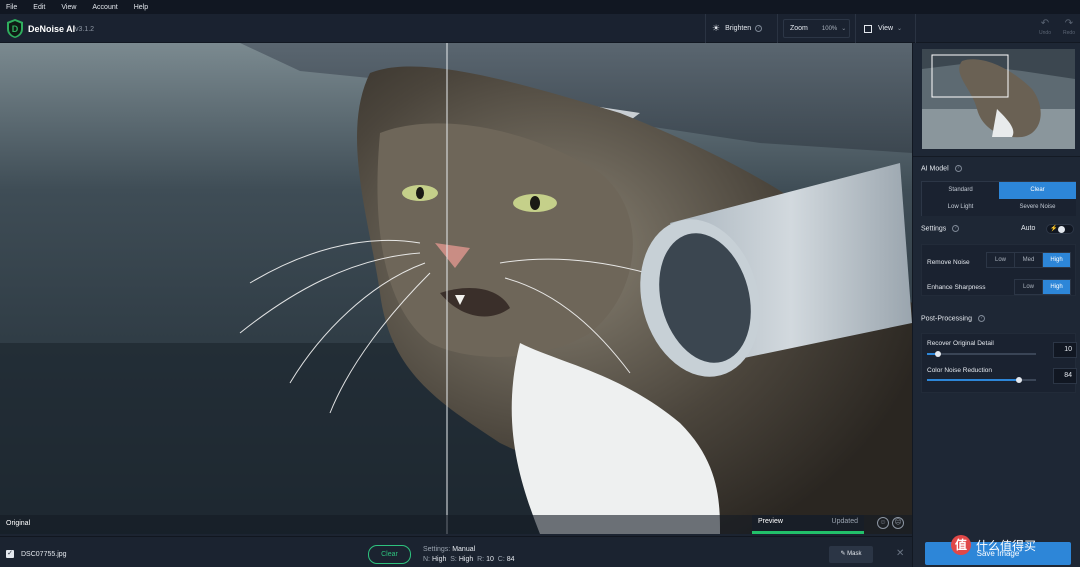  I want to click on remove-noise-med: Med, so click(1029, 260).